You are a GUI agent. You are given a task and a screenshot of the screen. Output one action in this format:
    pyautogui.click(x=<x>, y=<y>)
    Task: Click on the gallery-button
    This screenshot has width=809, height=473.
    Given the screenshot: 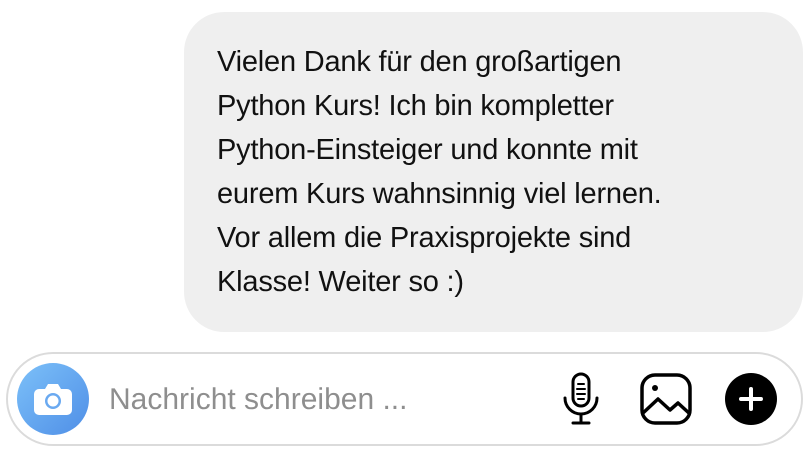 What is the action you would take?
    pyautogui.click(x=666, y=399)
    